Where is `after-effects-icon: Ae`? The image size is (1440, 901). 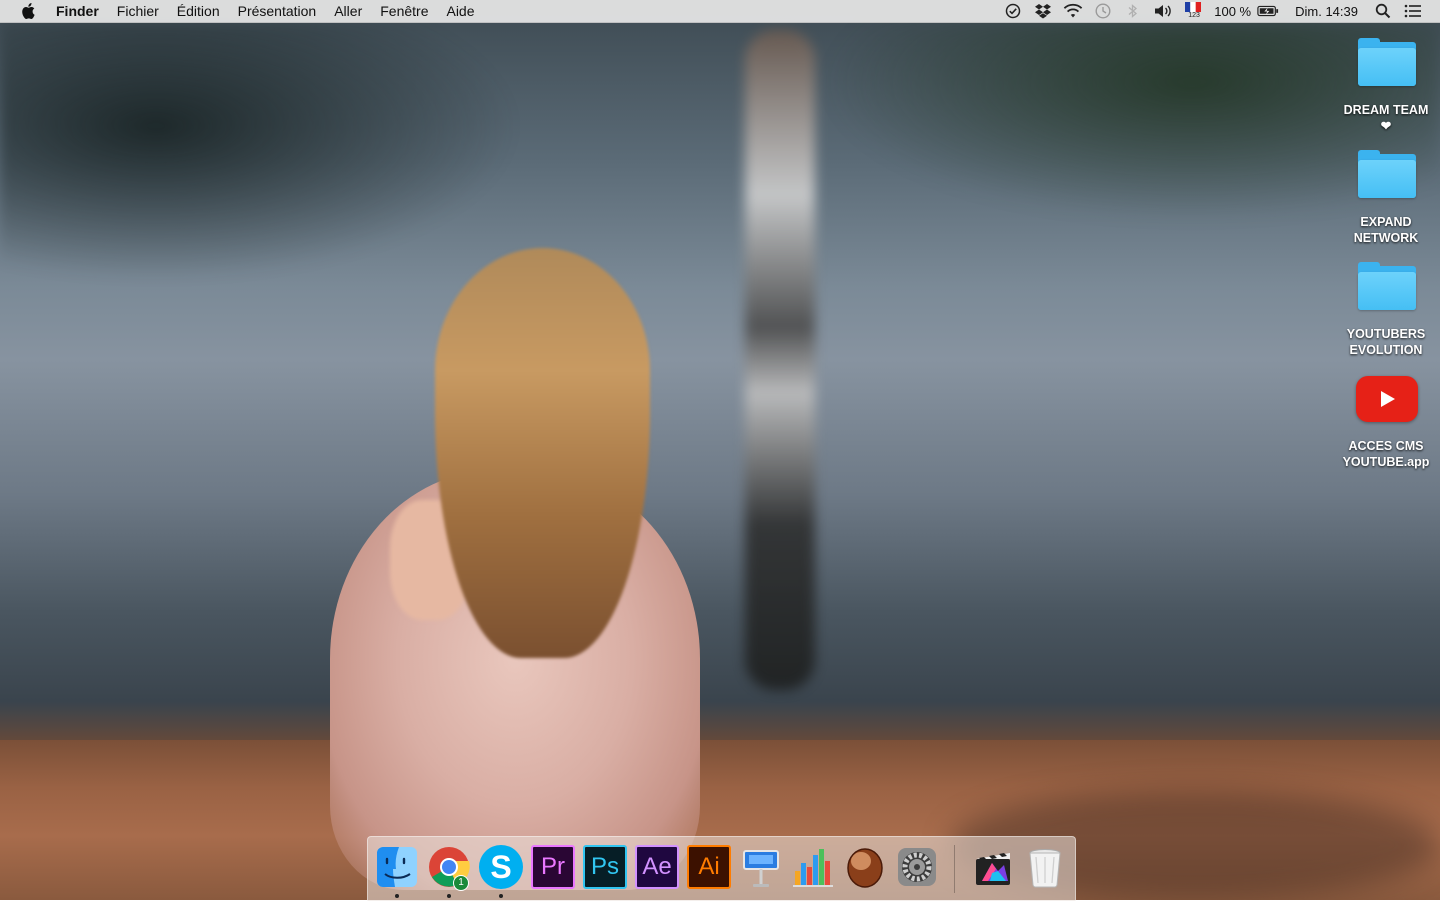 after-effects-icon: Ae is located at coordinates (657, 867).